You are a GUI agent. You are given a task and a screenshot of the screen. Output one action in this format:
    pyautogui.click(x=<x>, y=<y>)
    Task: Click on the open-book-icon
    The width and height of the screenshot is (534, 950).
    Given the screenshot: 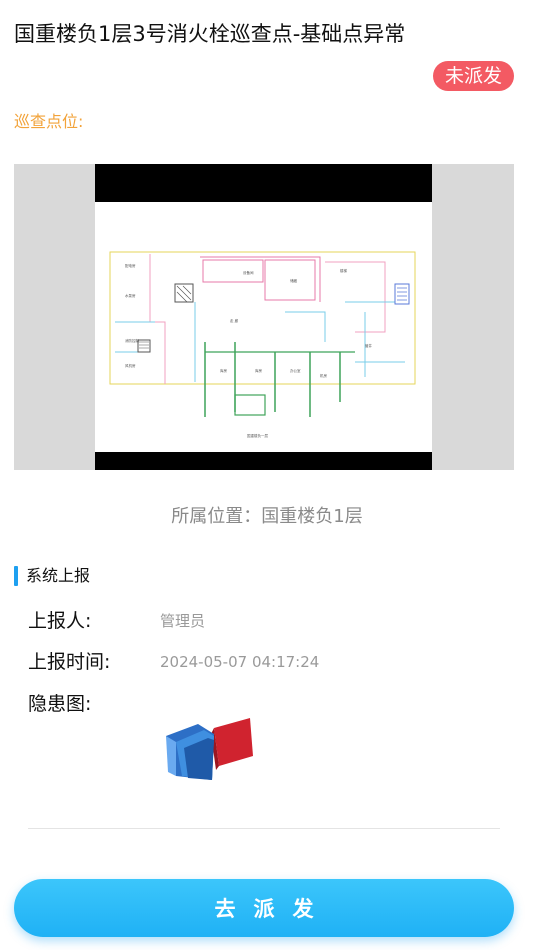 What is the action you would take?
    pyautogui.click(x=209, y=749)
    